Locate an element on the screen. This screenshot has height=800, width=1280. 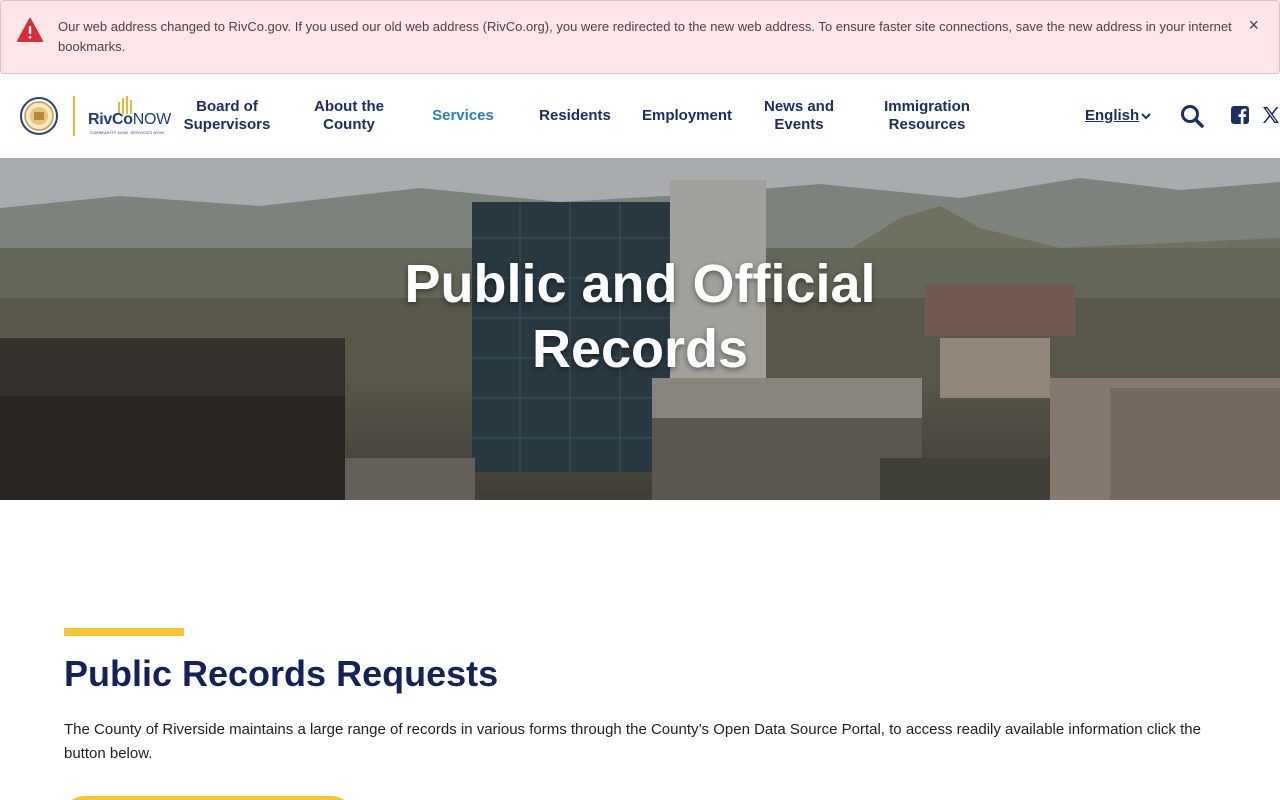
language-selector: English is located at coordinates (1118, 115).